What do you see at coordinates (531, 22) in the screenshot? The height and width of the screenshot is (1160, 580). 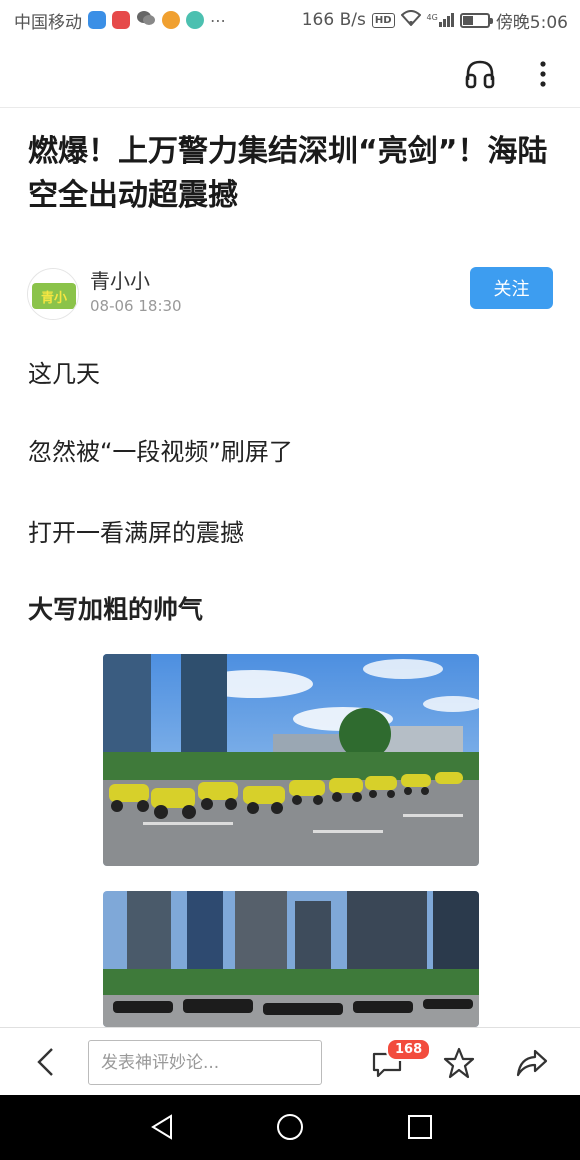 I see `clock: 傍晚5:06` at bounding box center [531, 22].